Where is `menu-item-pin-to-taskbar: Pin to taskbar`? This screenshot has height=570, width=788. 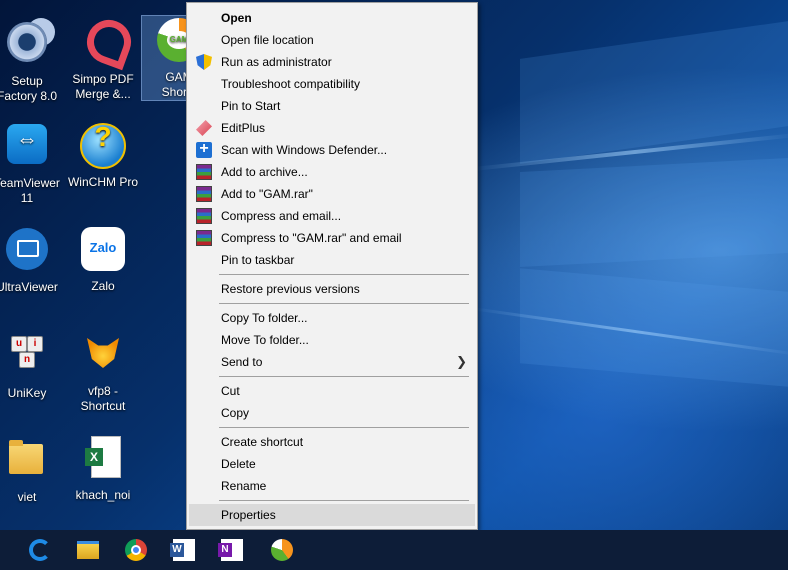 menu-item-pin-to-taskbar: Pin to taskbar is located at coordinates (332, 260).